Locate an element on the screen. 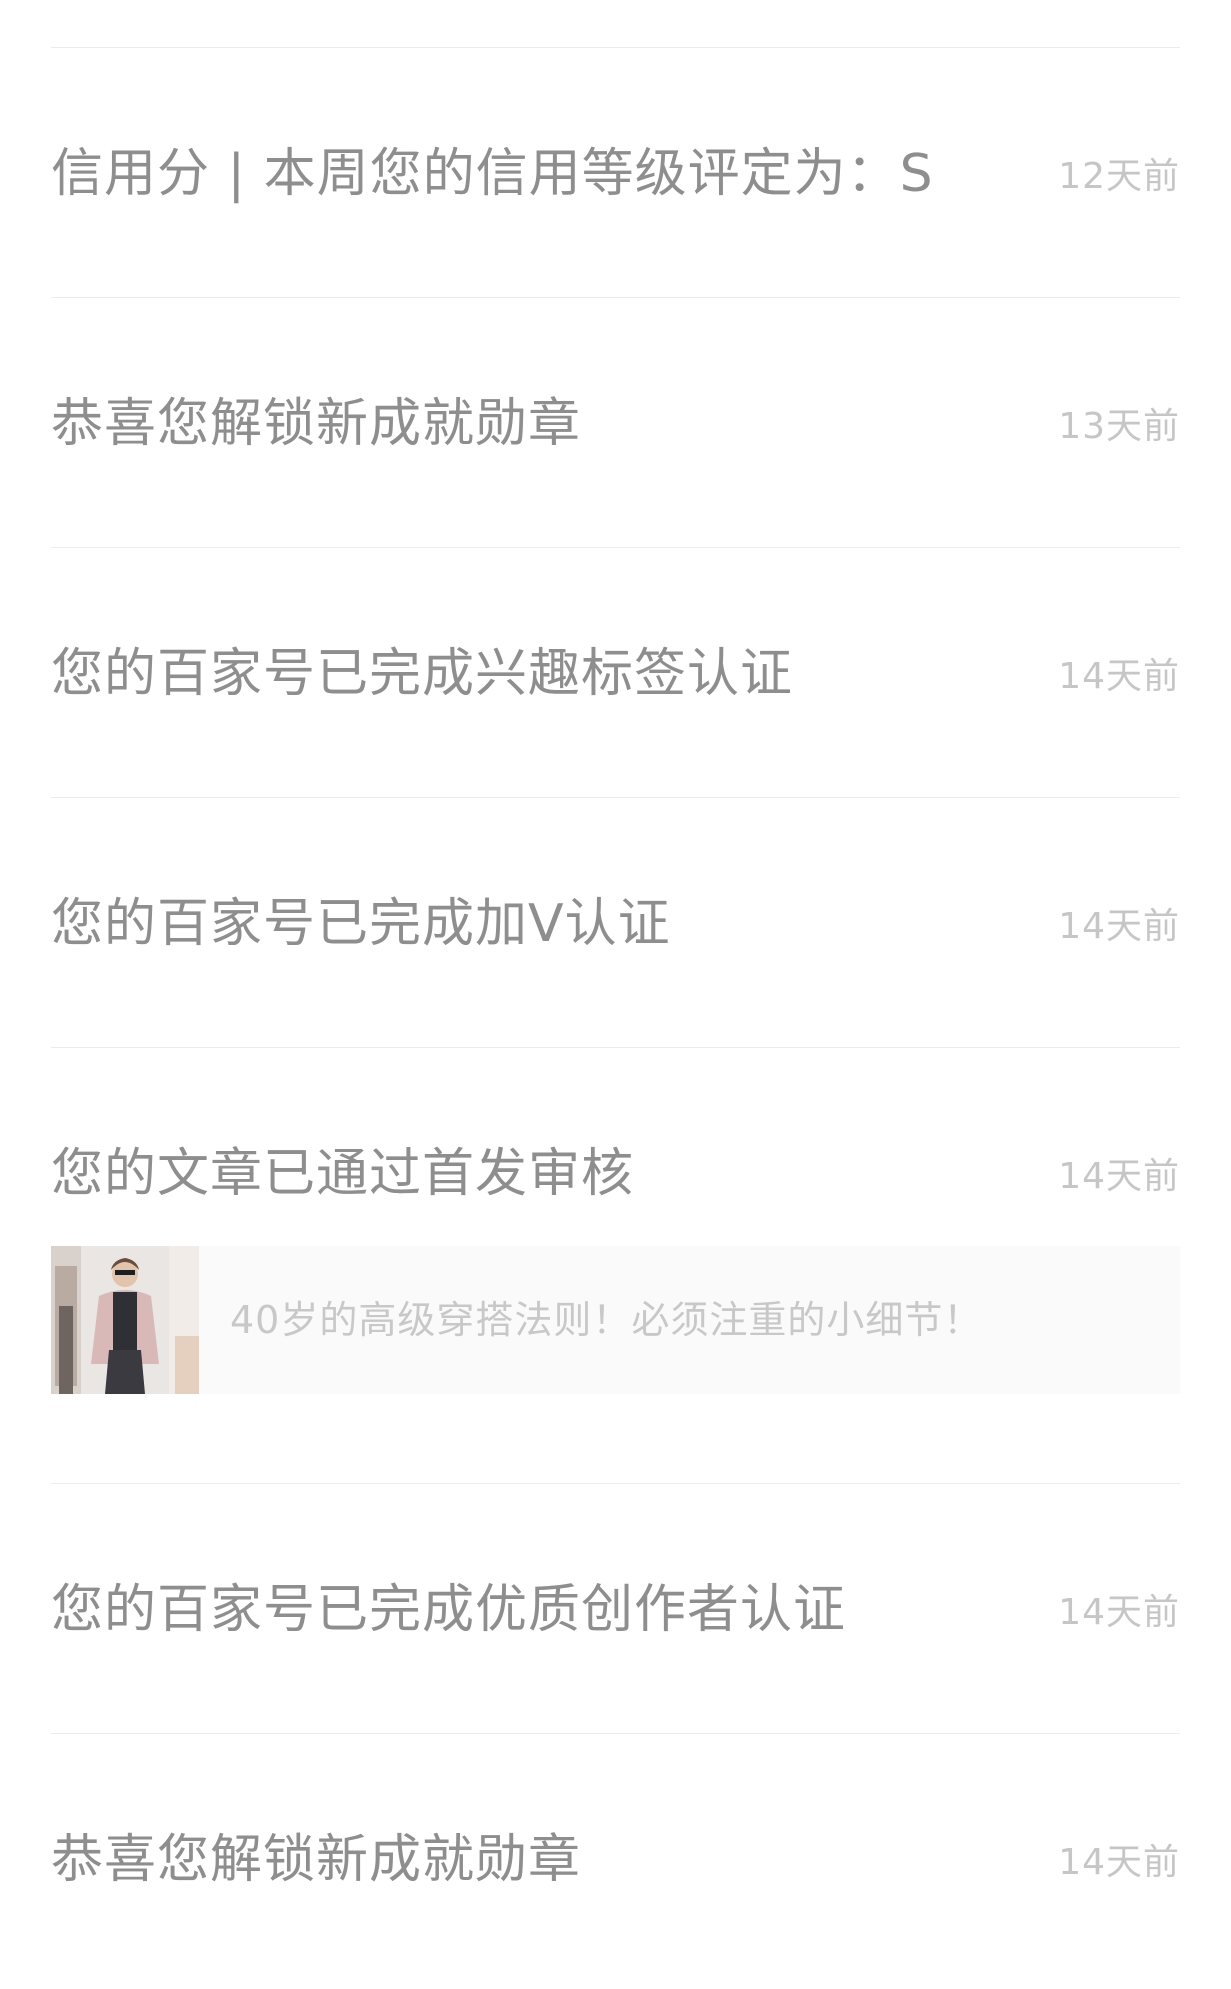 Image resolution: width=1231 pixels, height=1989 pixels. notification-item: 信用分 | 本周您的信用等级评定为：S 12天前 is located at coordinates (615, 174).